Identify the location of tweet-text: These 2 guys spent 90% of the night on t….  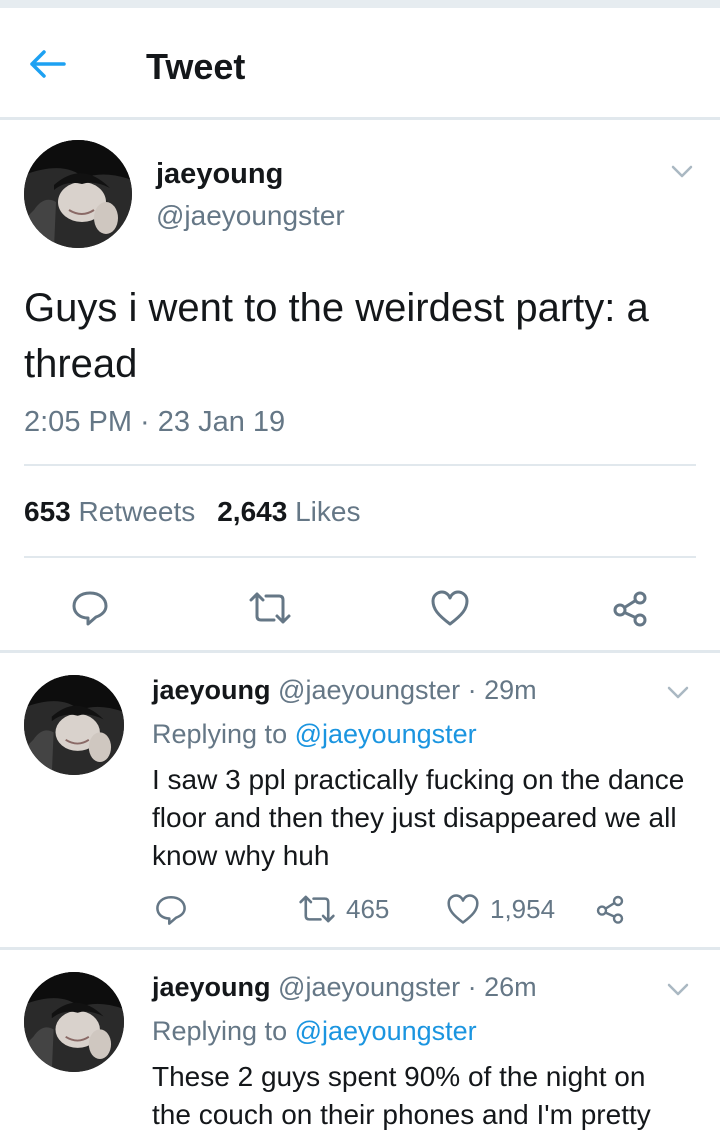
(401, 1095).